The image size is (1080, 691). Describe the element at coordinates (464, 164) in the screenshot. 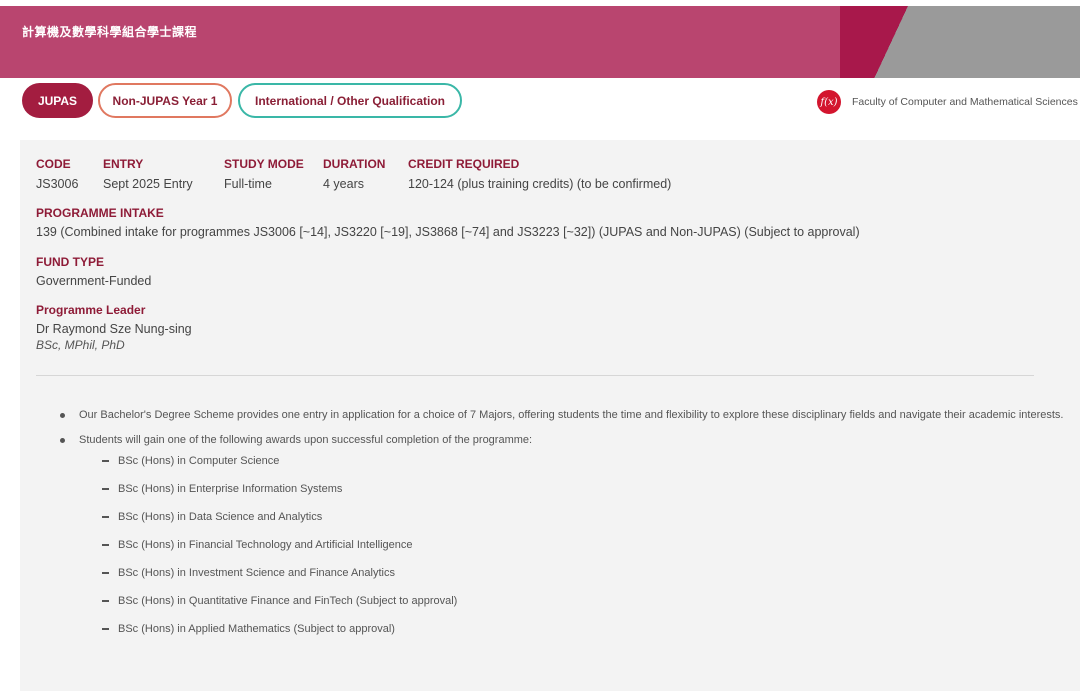

I see `credit-label: CREDIT REQUIRED` at that location.